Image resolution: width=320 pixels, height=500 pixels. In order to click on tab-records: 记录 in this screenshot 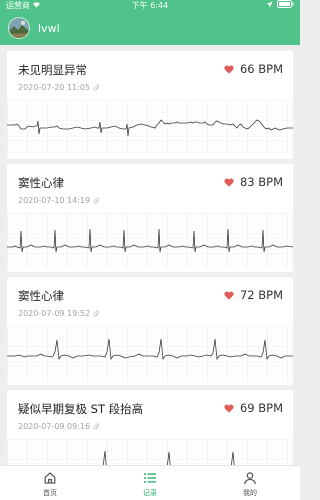, I will do `click(150, 483)`.